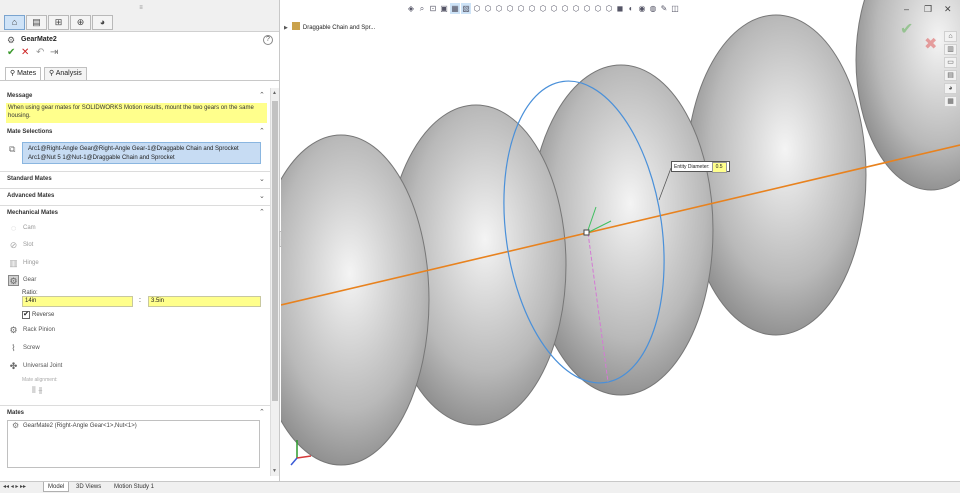 The height and width of the screenshot is (493, 960). What do you see at coordinates (664, 8) in the screenshot?
I see `render-icon: ✎` at bounding box center [664, 8].